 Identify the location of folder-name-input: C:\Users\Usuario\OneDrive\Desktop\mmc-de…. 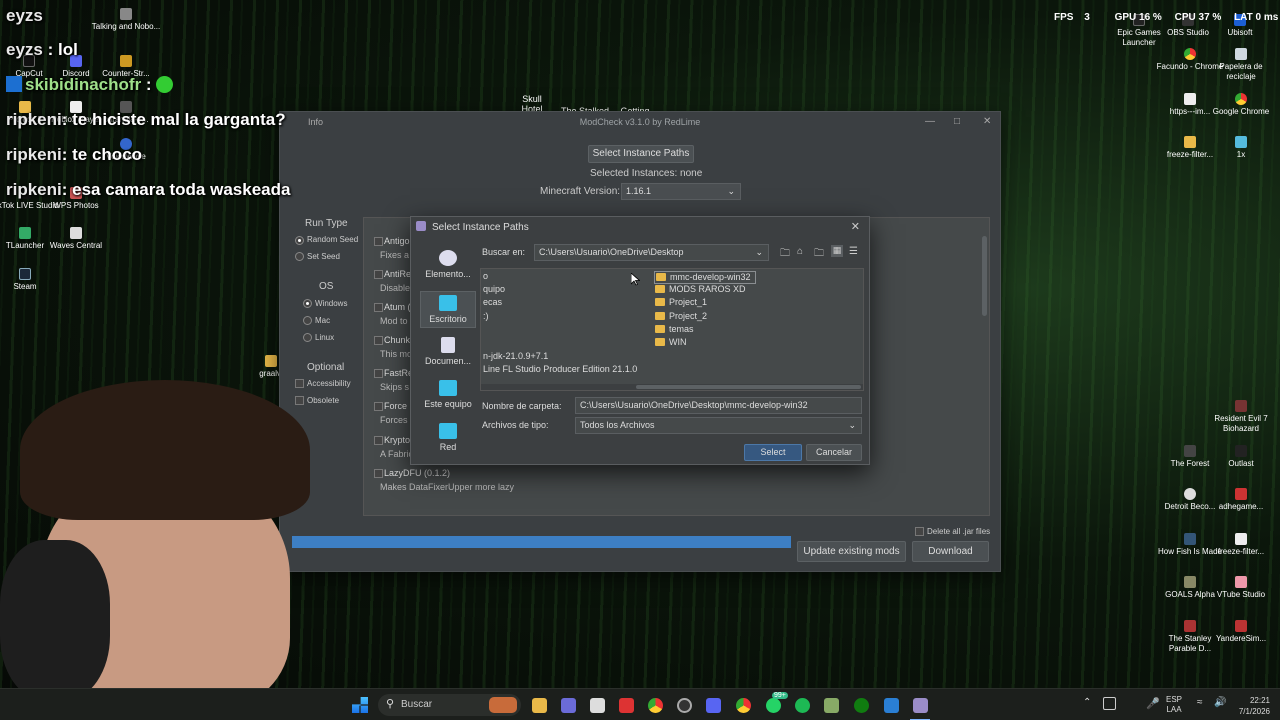
(718, 405).